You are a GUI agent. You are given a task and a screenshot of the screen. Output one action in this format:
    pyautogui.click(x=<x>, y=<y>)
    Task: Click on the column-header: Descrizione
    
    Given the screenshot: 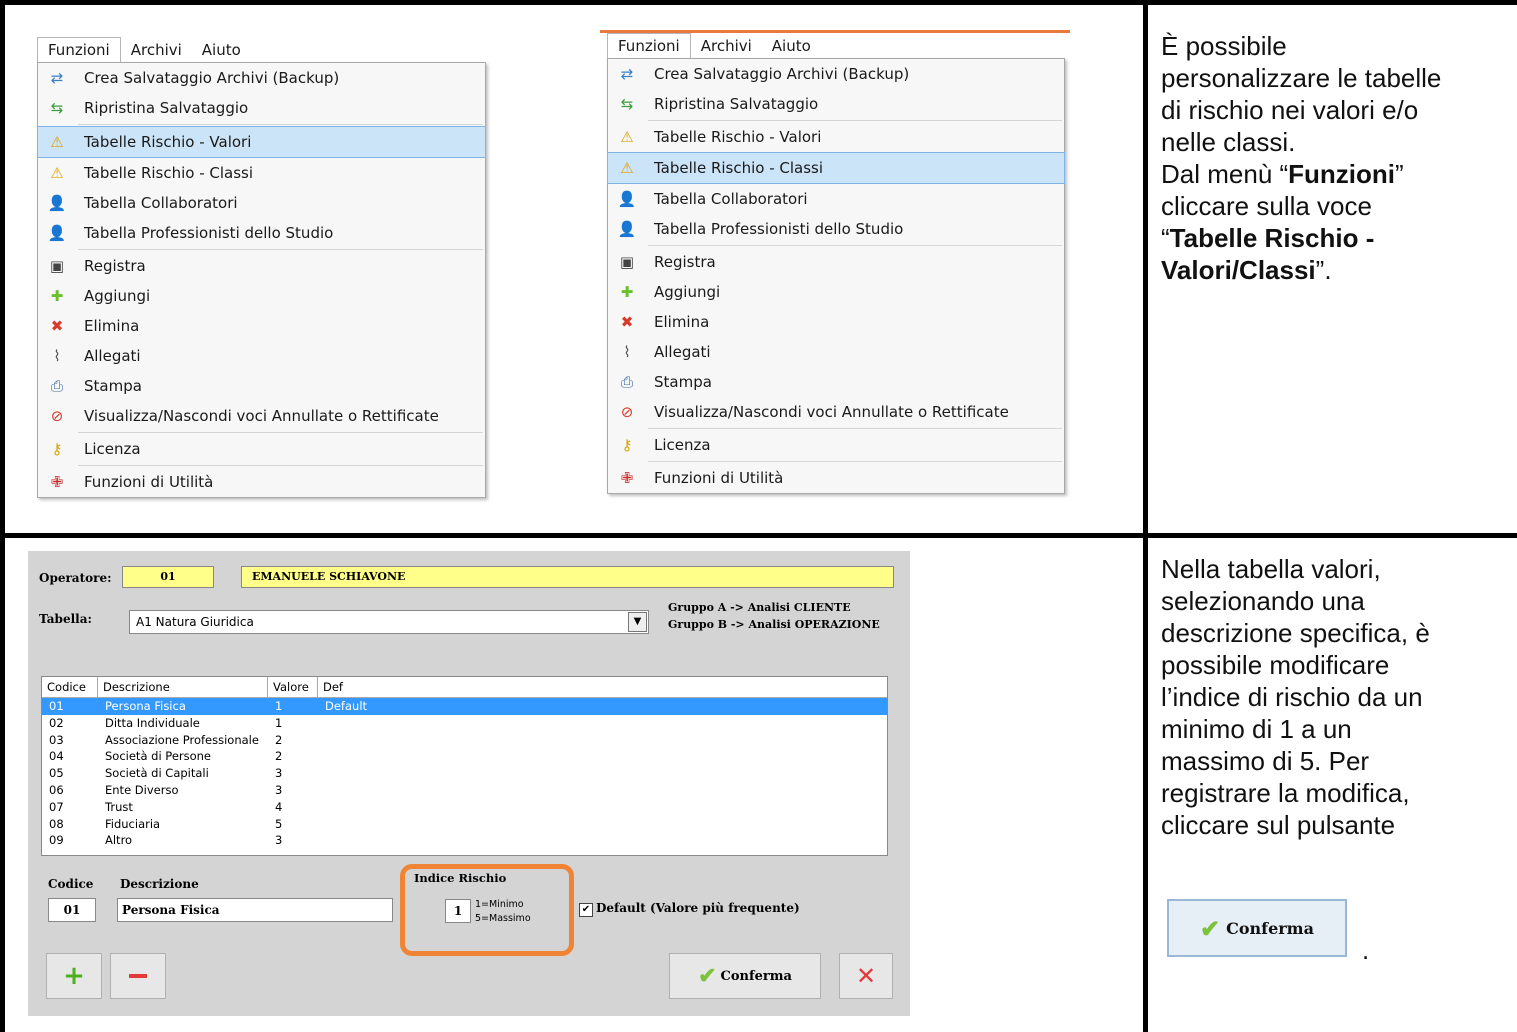 What is the action you would take?
    pyautogui.click(x=183, y=687)
    